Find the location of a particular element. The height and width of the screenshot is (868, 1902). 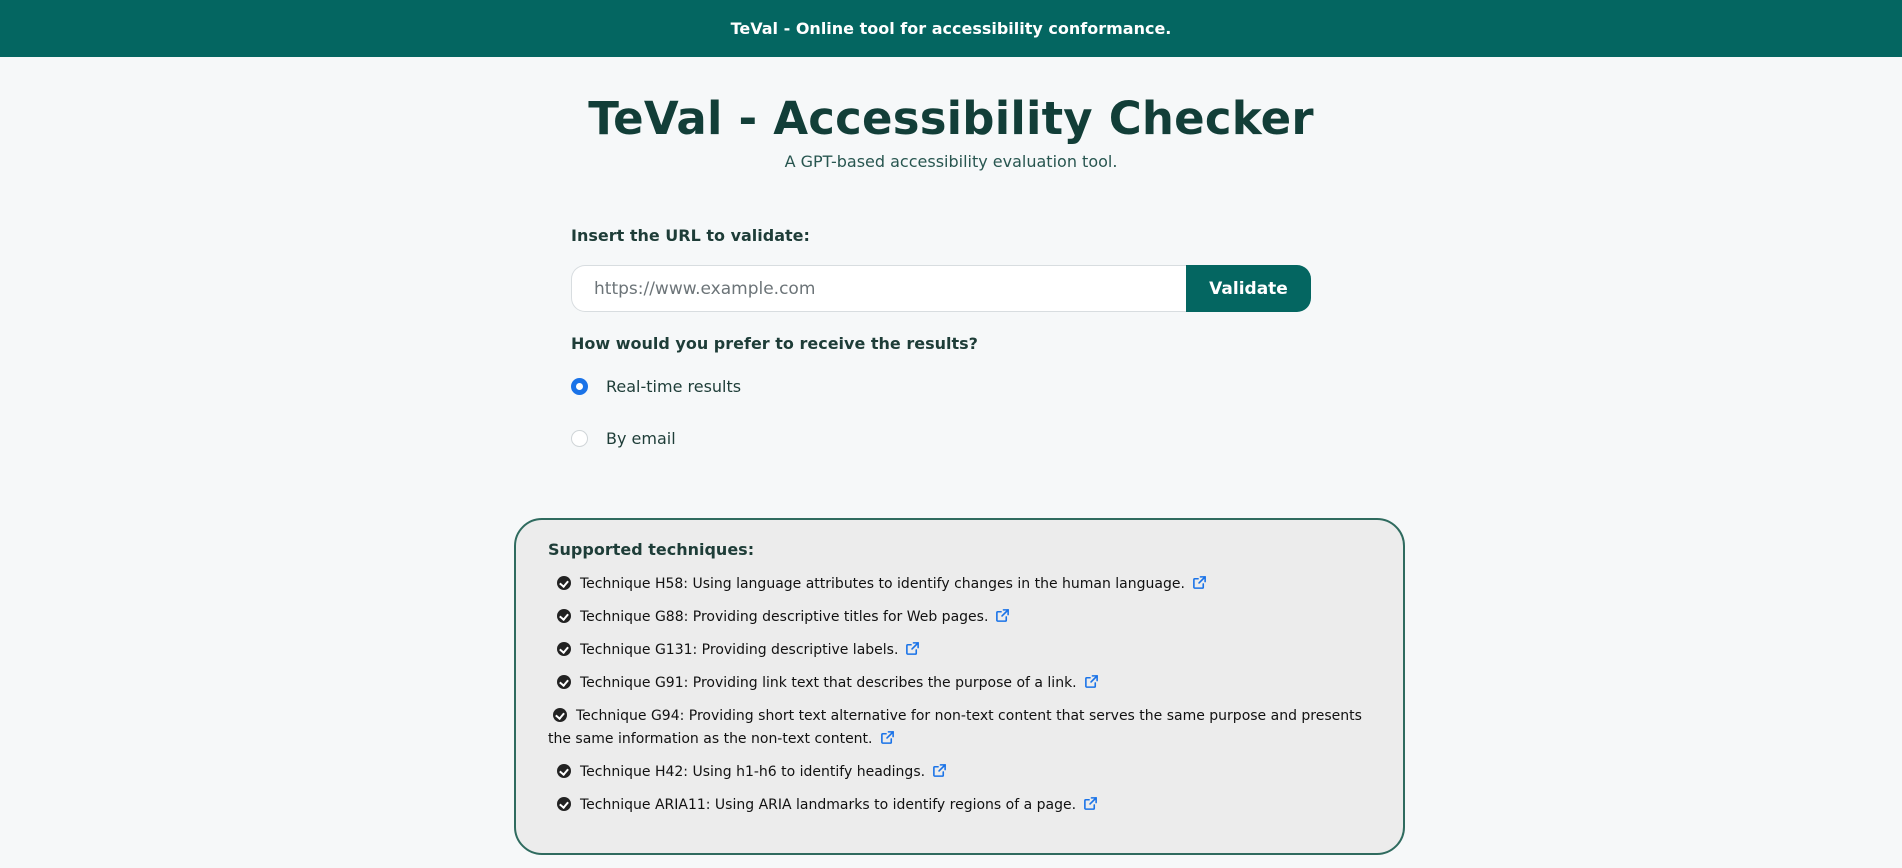

realtime-label: Real-time results is located at coordinates (673, 386).